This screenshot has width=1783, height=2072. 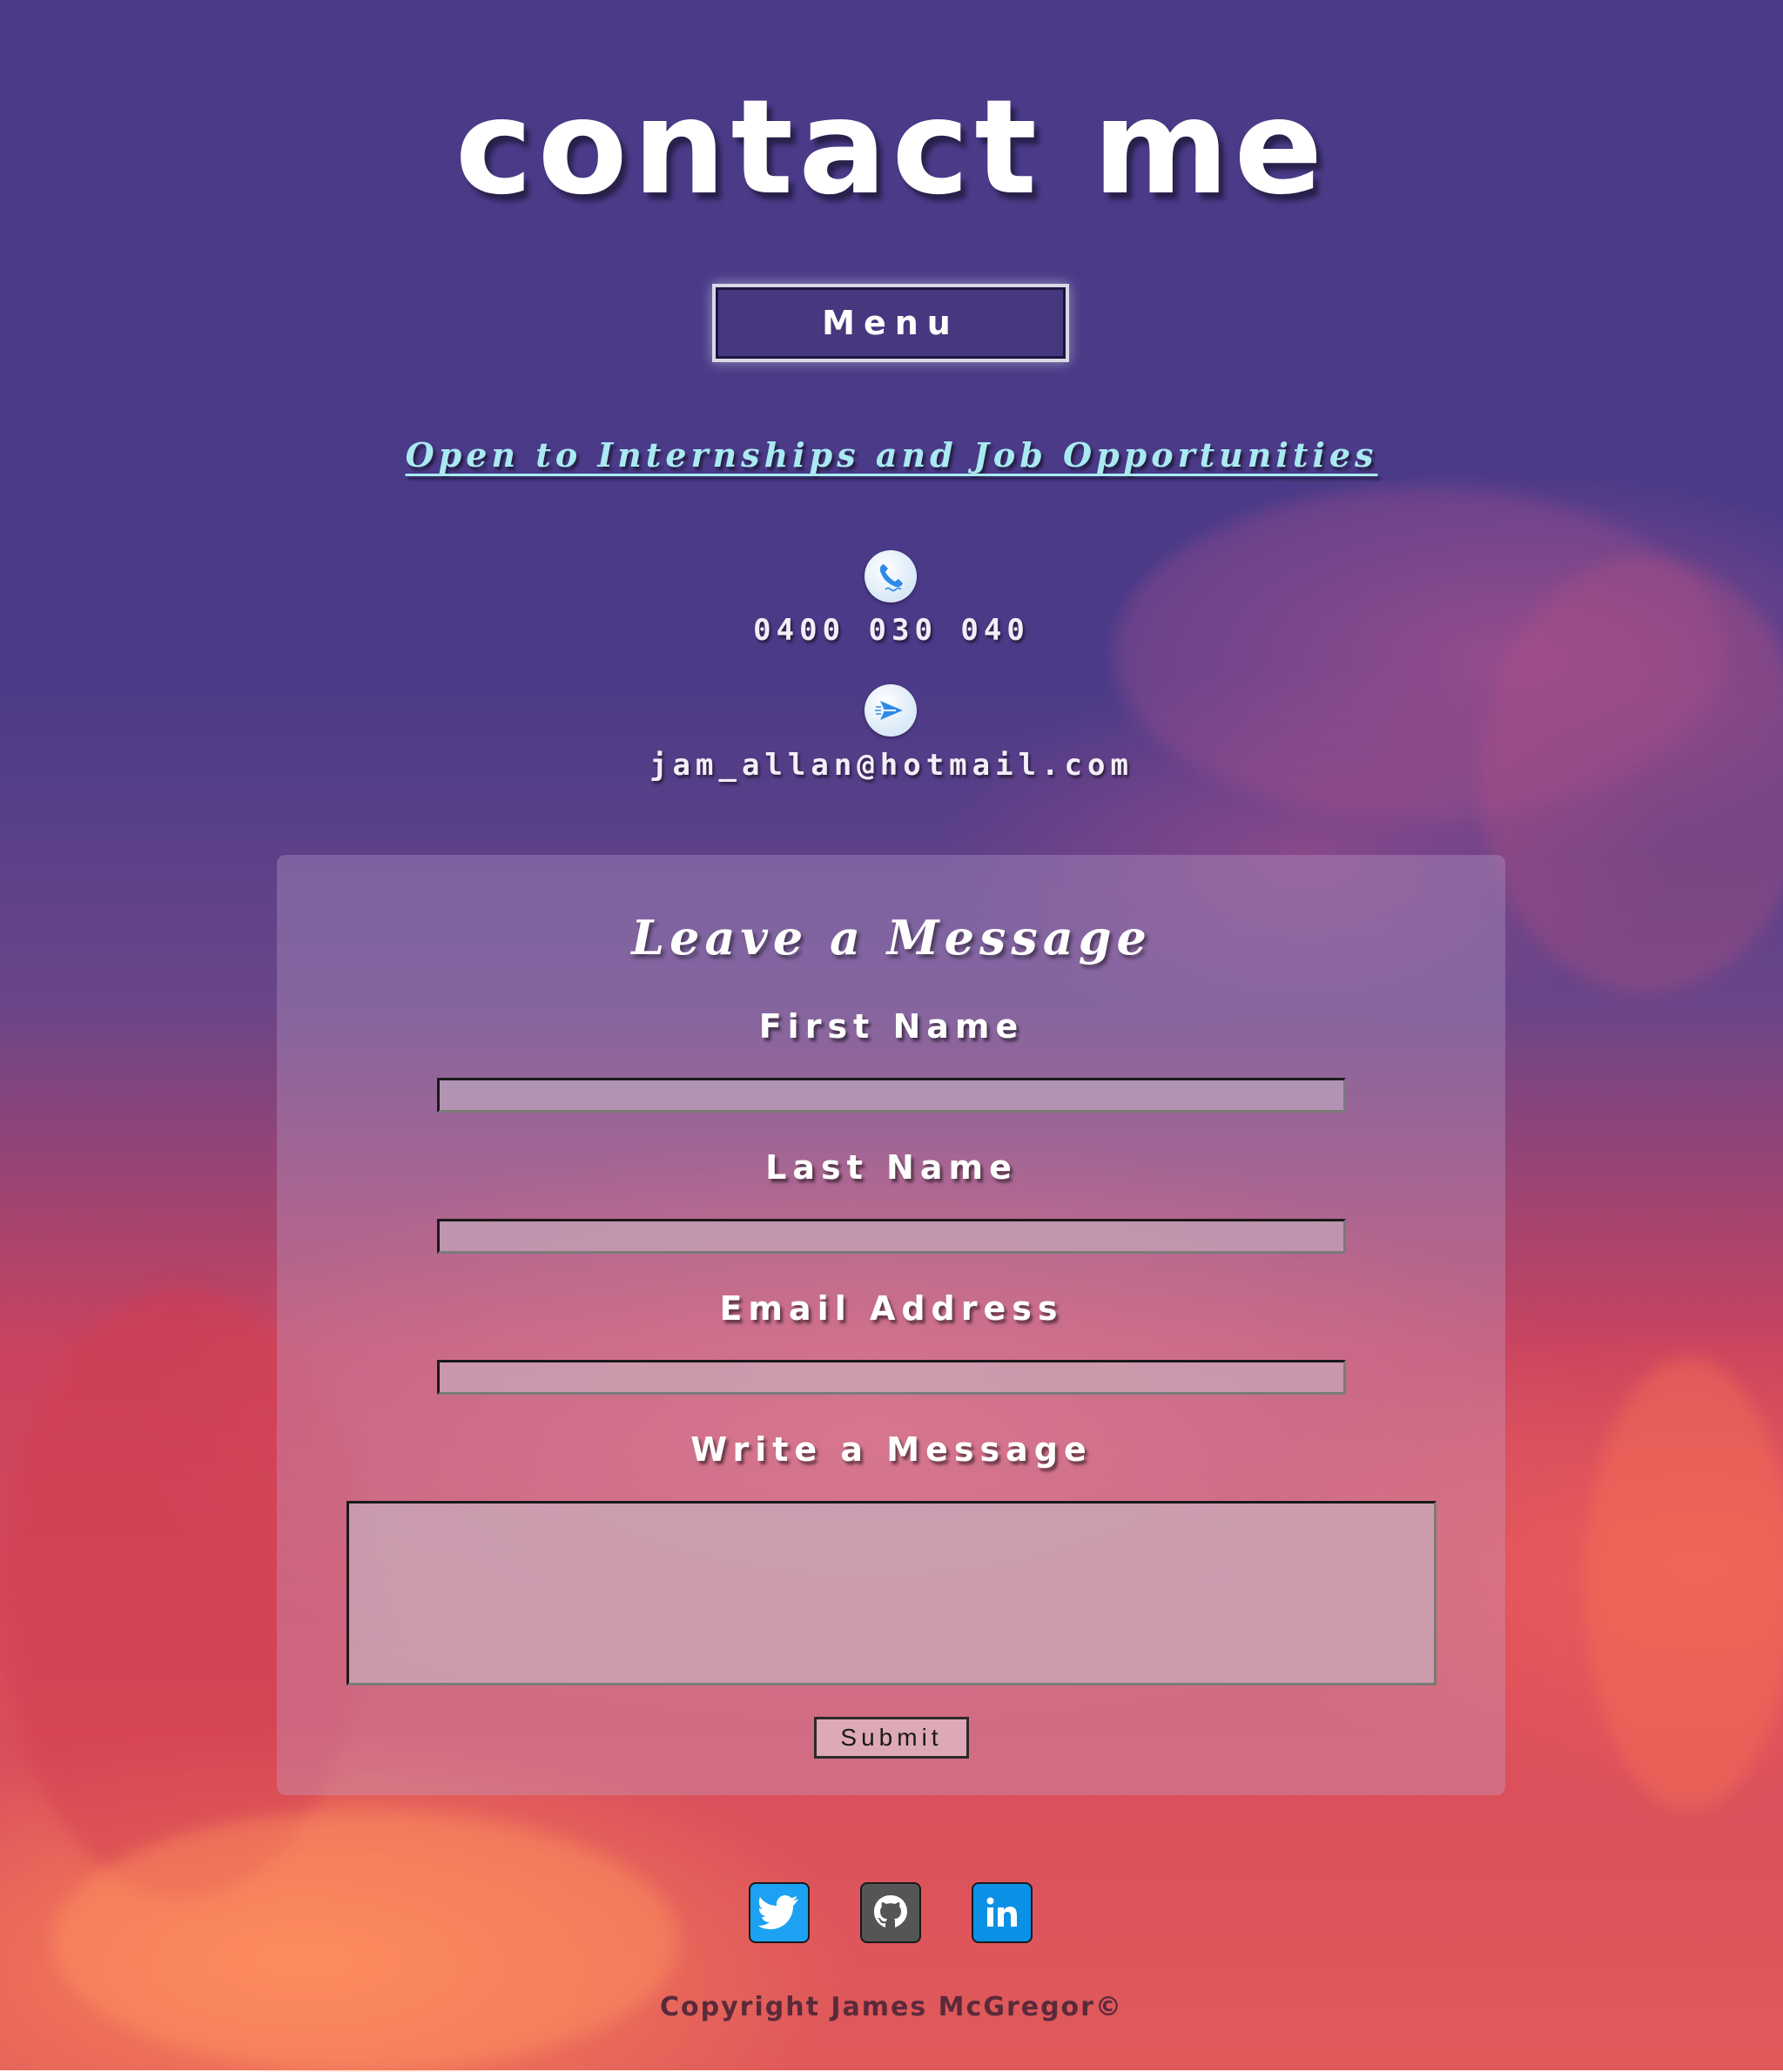 What do you see at coordinates (891, 1026) in the screenshot?
I see `first-name-label: First Name` at bounding box center [891, 1026].